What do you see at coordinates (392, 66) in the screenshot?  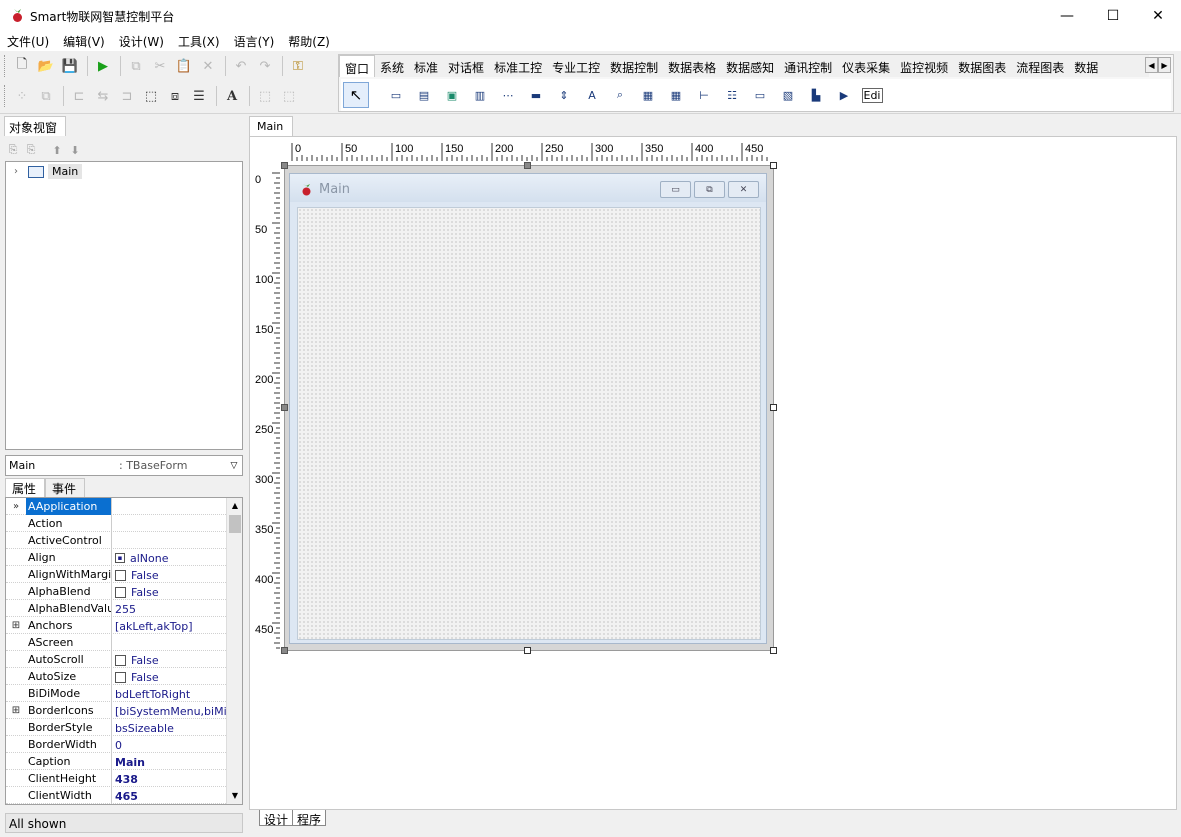 I see `palette-tab-system: 系统` at bounding box center [392, 66].